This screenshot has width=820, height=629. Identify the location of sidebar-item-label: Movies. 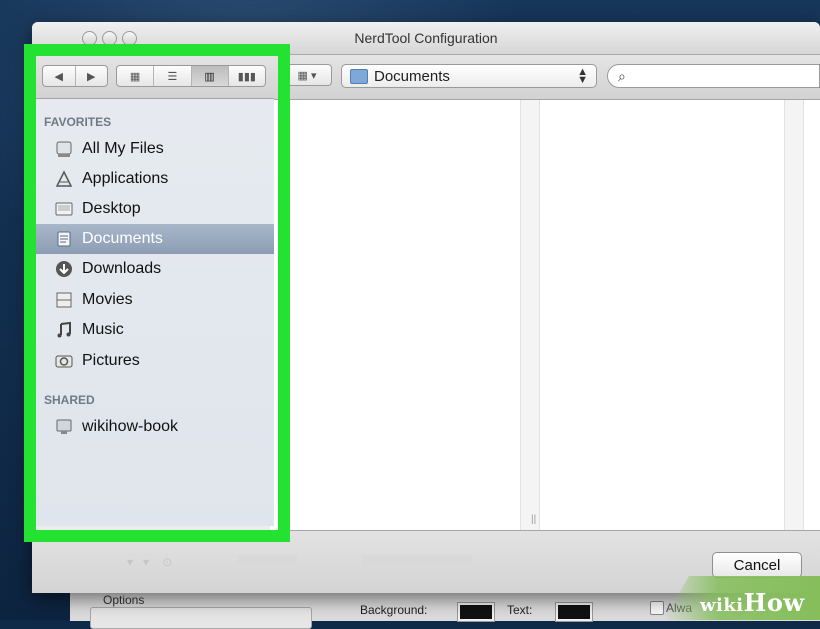
(107, 299).